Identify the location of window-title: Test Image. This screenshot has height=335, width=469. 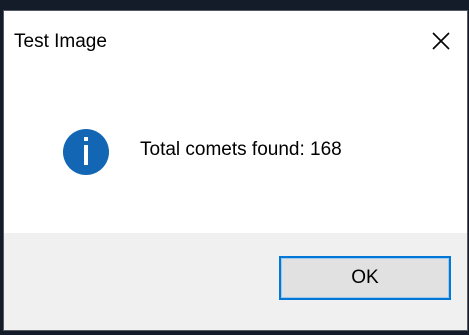
(60, 41).